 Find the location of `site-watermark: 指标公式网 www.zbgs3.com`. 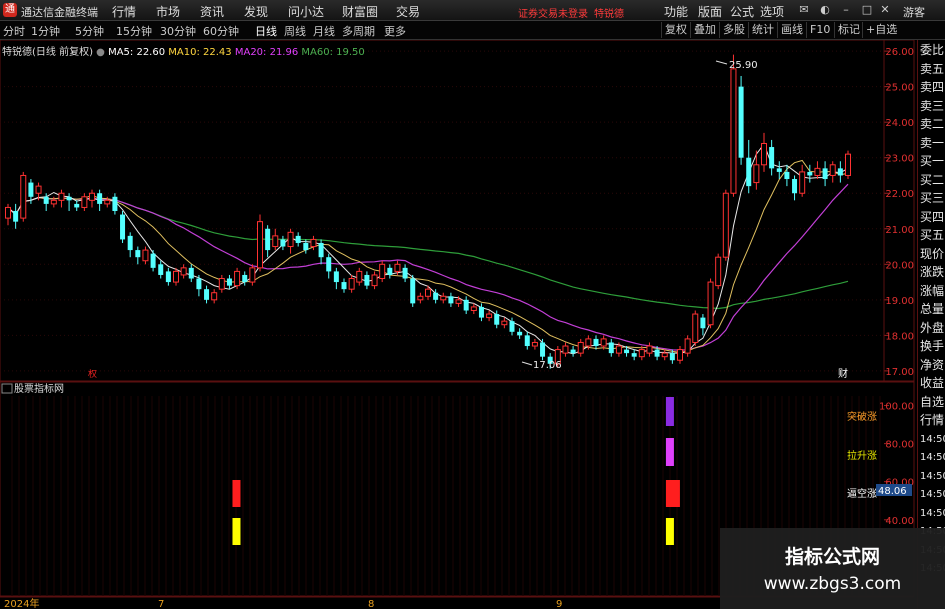

site-watermark: 指标公式网 www.zbgs3.com is located at coordinates (832, 568).